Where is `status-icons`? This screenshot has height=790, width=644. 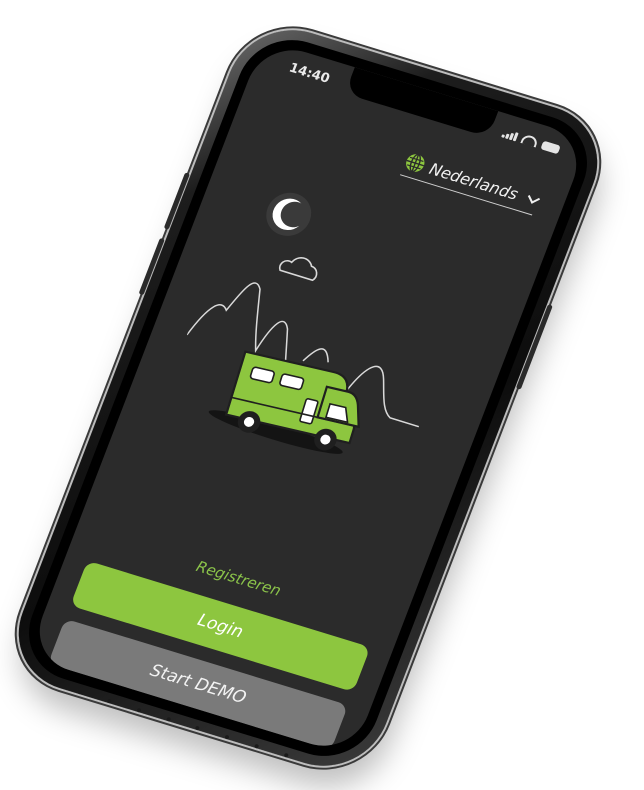
status-icons is located at coordinates (531, 141).